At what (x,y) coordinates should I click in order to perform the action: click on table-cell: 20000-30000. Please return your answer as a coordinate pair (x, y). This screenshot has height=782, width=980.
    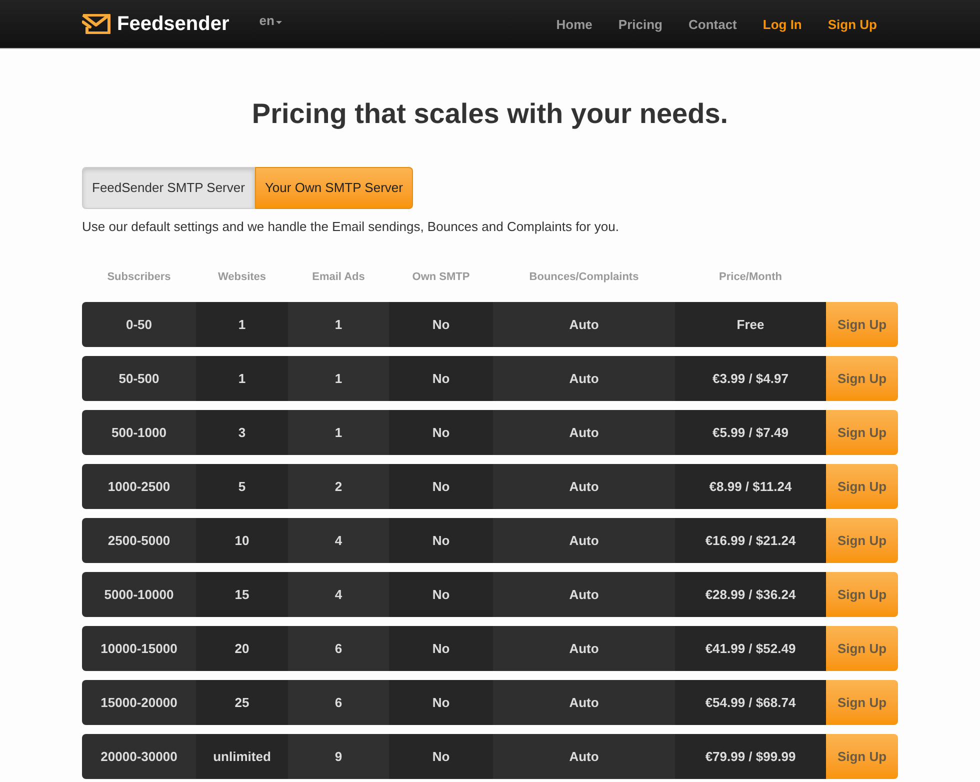
    Looking at the image, I should click on (139, 756).